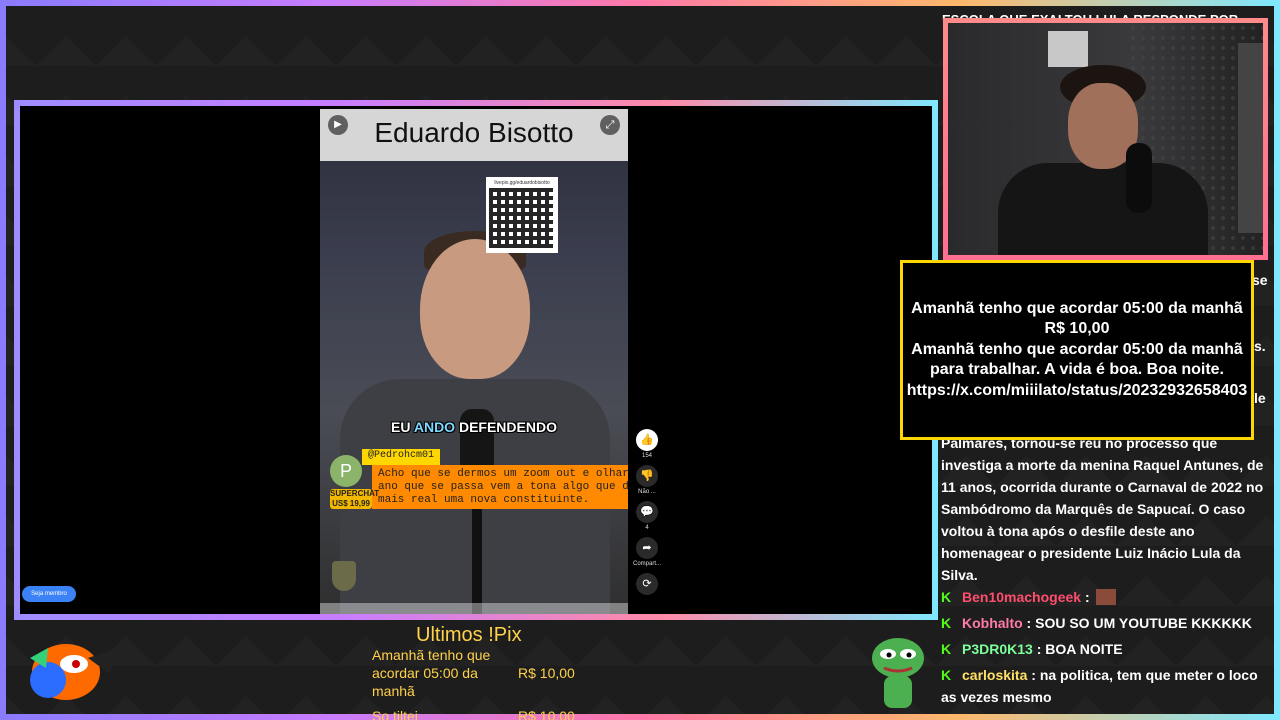 The width and height of the screenshot is (1280, 720). Describe the element at coordinates (646, 456) in the screenshot. I see `like-count: 154` at that location.